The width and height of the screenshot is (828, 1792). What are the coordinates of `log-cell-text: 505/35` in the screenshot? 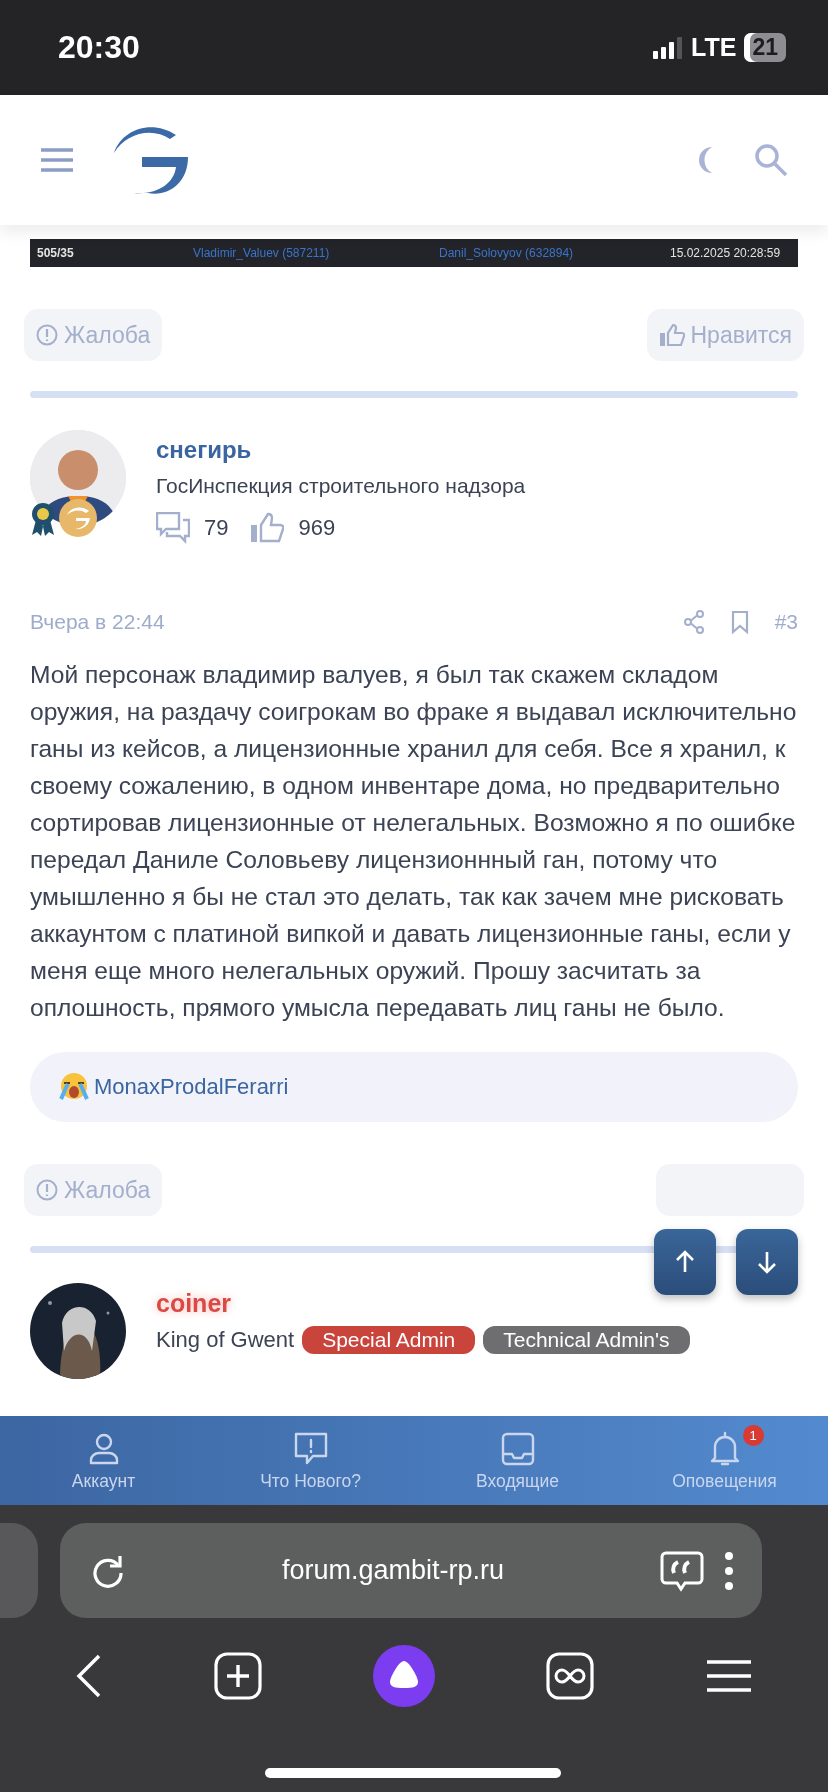 It's located at (55, 253).